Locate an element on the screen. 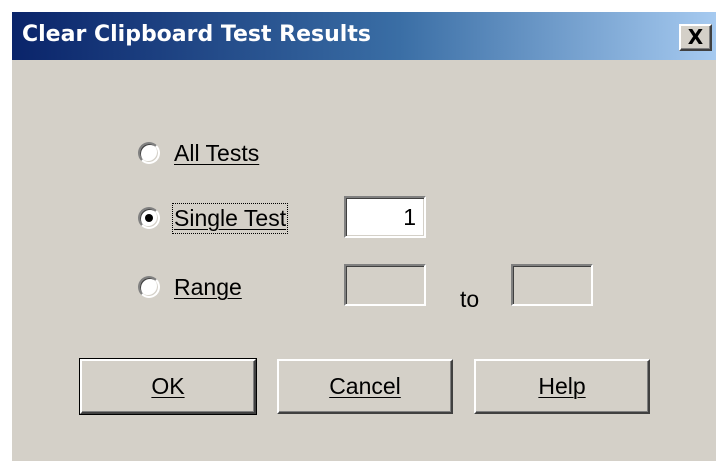 This screenshot has height=461, width=716. radio-range: Range is located at coordinates (190, 287).